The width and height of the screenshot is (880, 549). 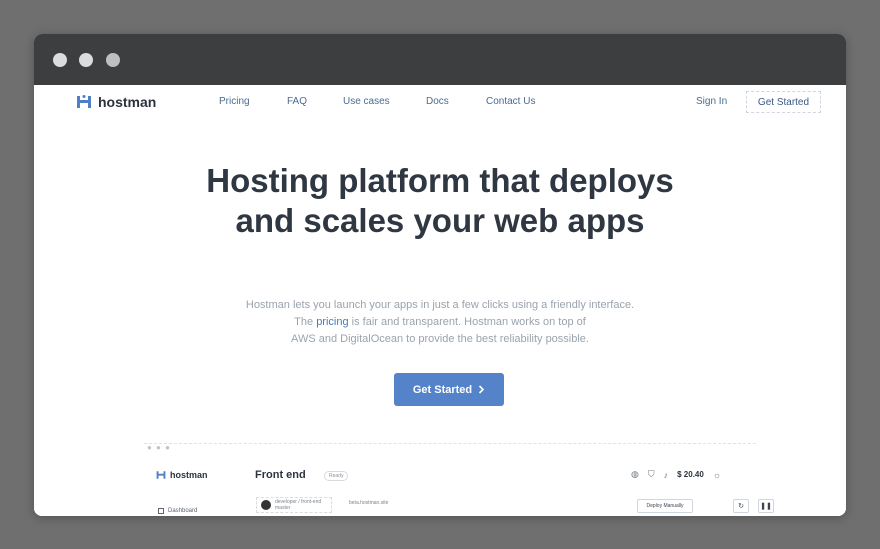 I want to click on maximize-window-button, so click(x=113, y=60).